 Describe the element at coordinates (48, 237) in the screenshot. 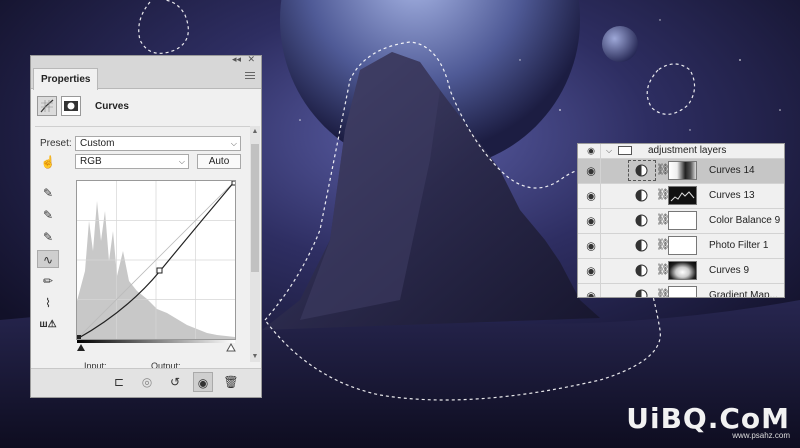

I see `white-eyedropper-icon: ✎` at that location.